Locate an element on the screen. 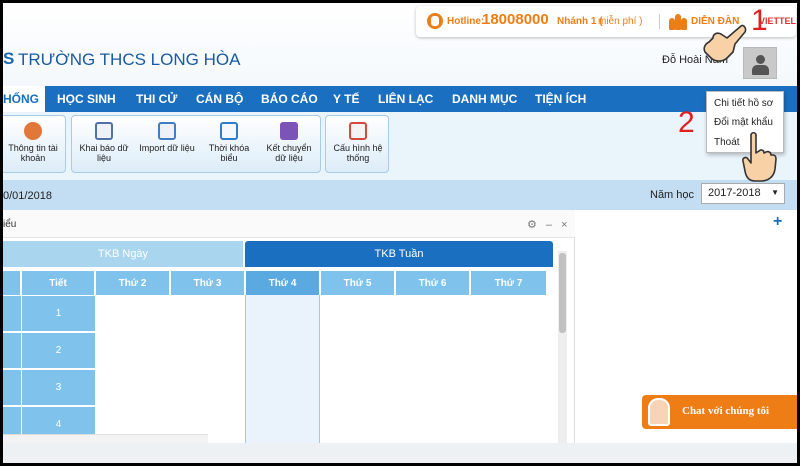 This screenshot has width=800, height=466. timetable-button: Thời khóa biểu is located at coordinates (229, 145).